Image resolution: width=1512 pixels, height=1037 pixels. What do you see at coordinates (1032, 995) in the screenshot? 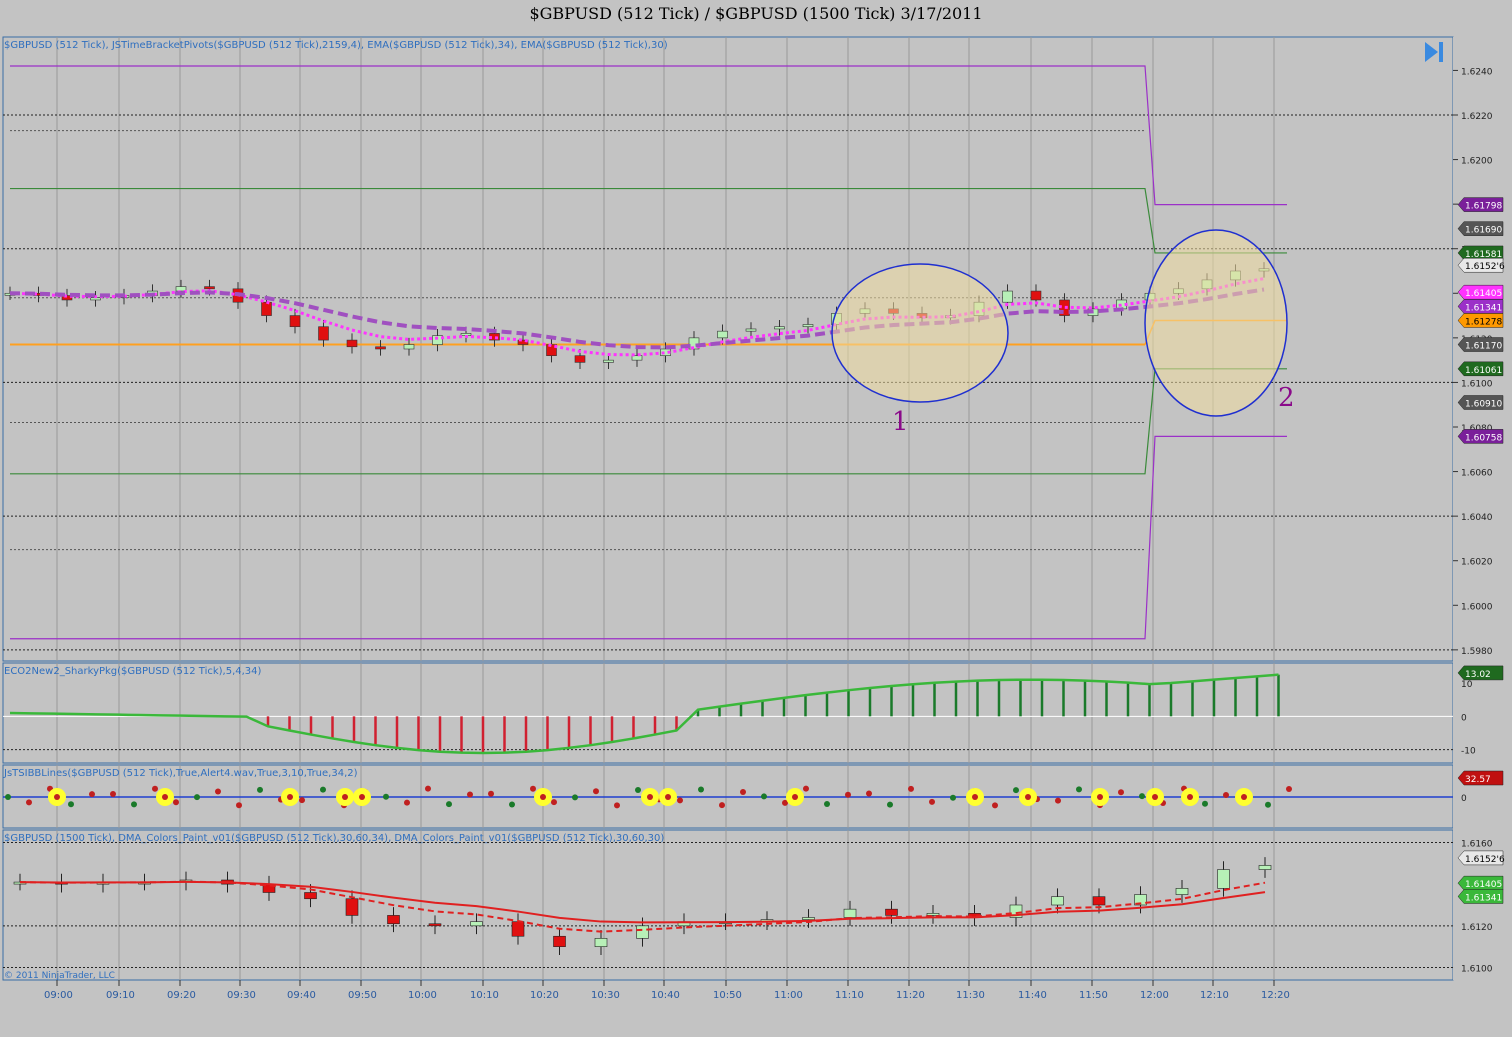
I see `x-tick-label: 11:40` at bounding box center [1032, 995].